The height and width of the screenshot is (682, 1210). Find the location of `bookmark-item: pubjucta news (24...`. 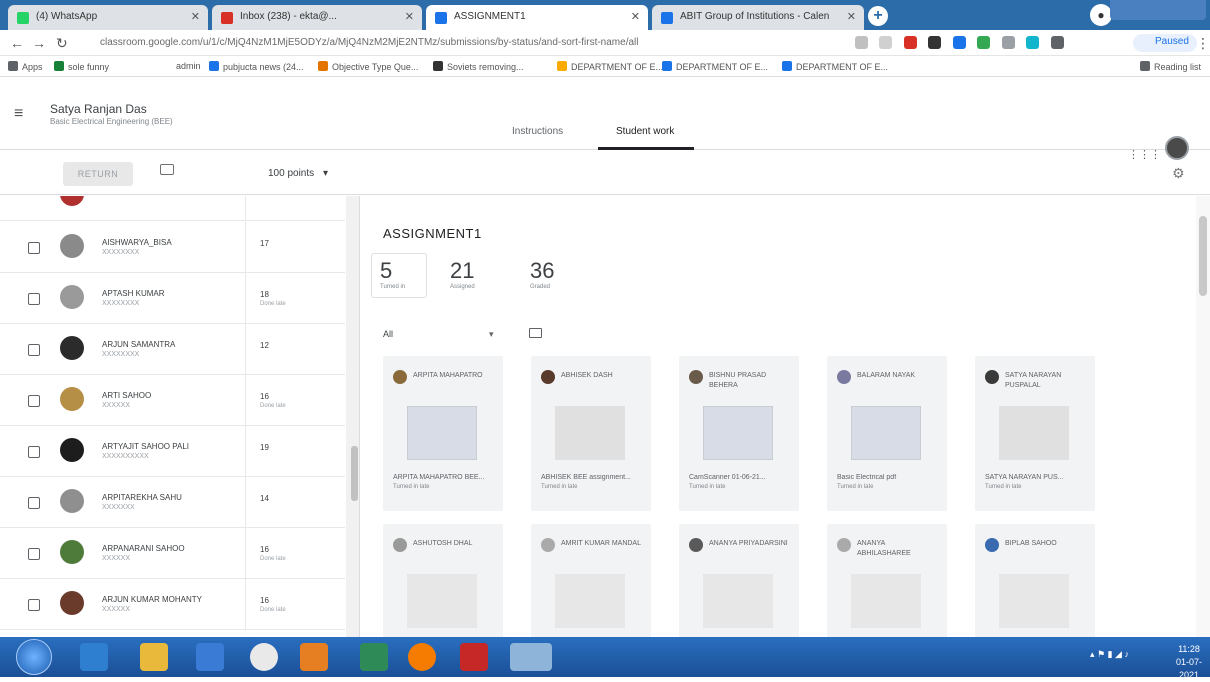

bookmark-item: pubjucta news (24... is located at coordinates (256, 66).